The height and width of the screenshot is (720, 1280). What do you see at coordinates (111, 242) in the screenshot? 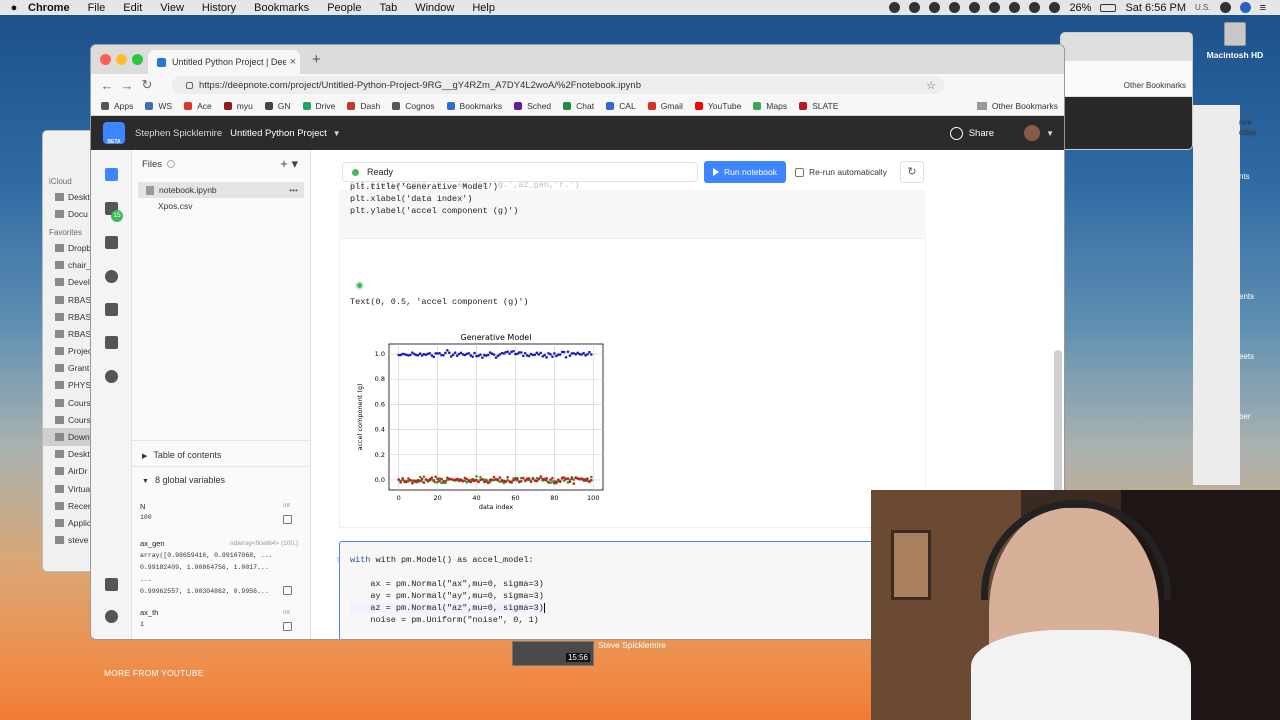
I see `integrations-icon` at bounding box center [111, 242].